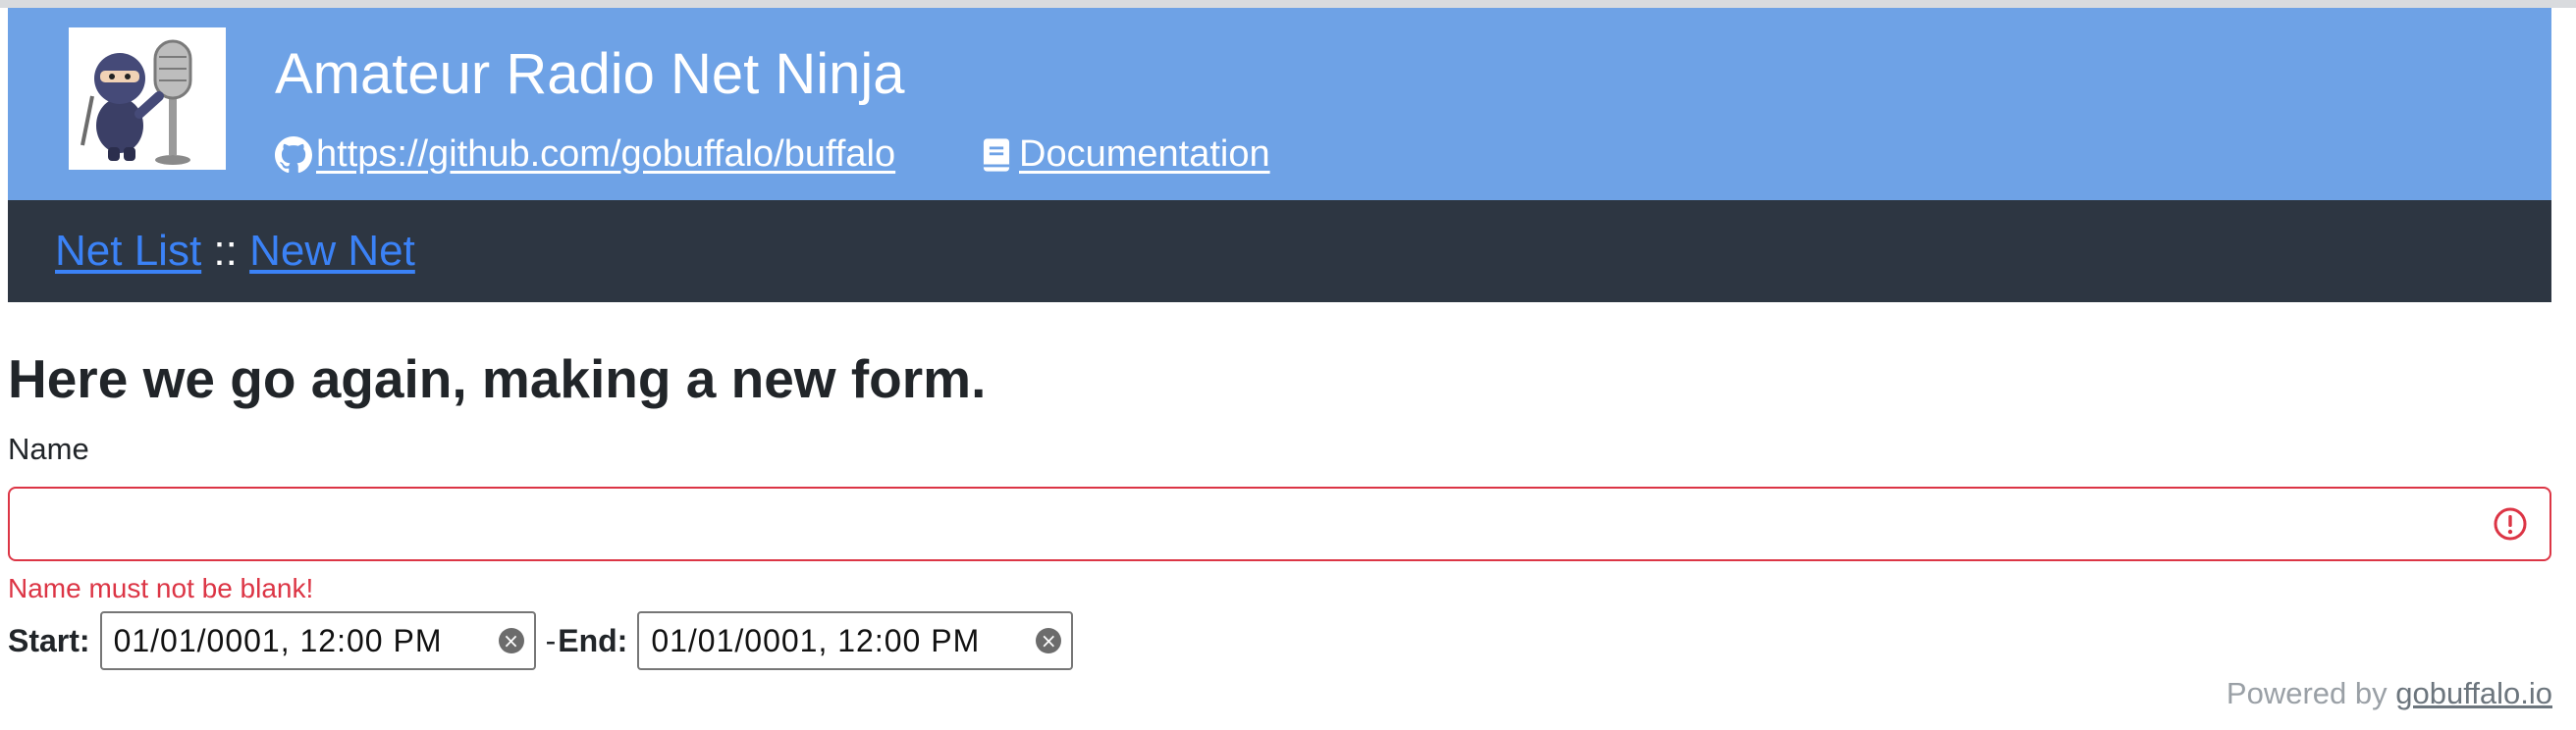  I want to click on docs-link-row: Documentation, so click(1124, 154).